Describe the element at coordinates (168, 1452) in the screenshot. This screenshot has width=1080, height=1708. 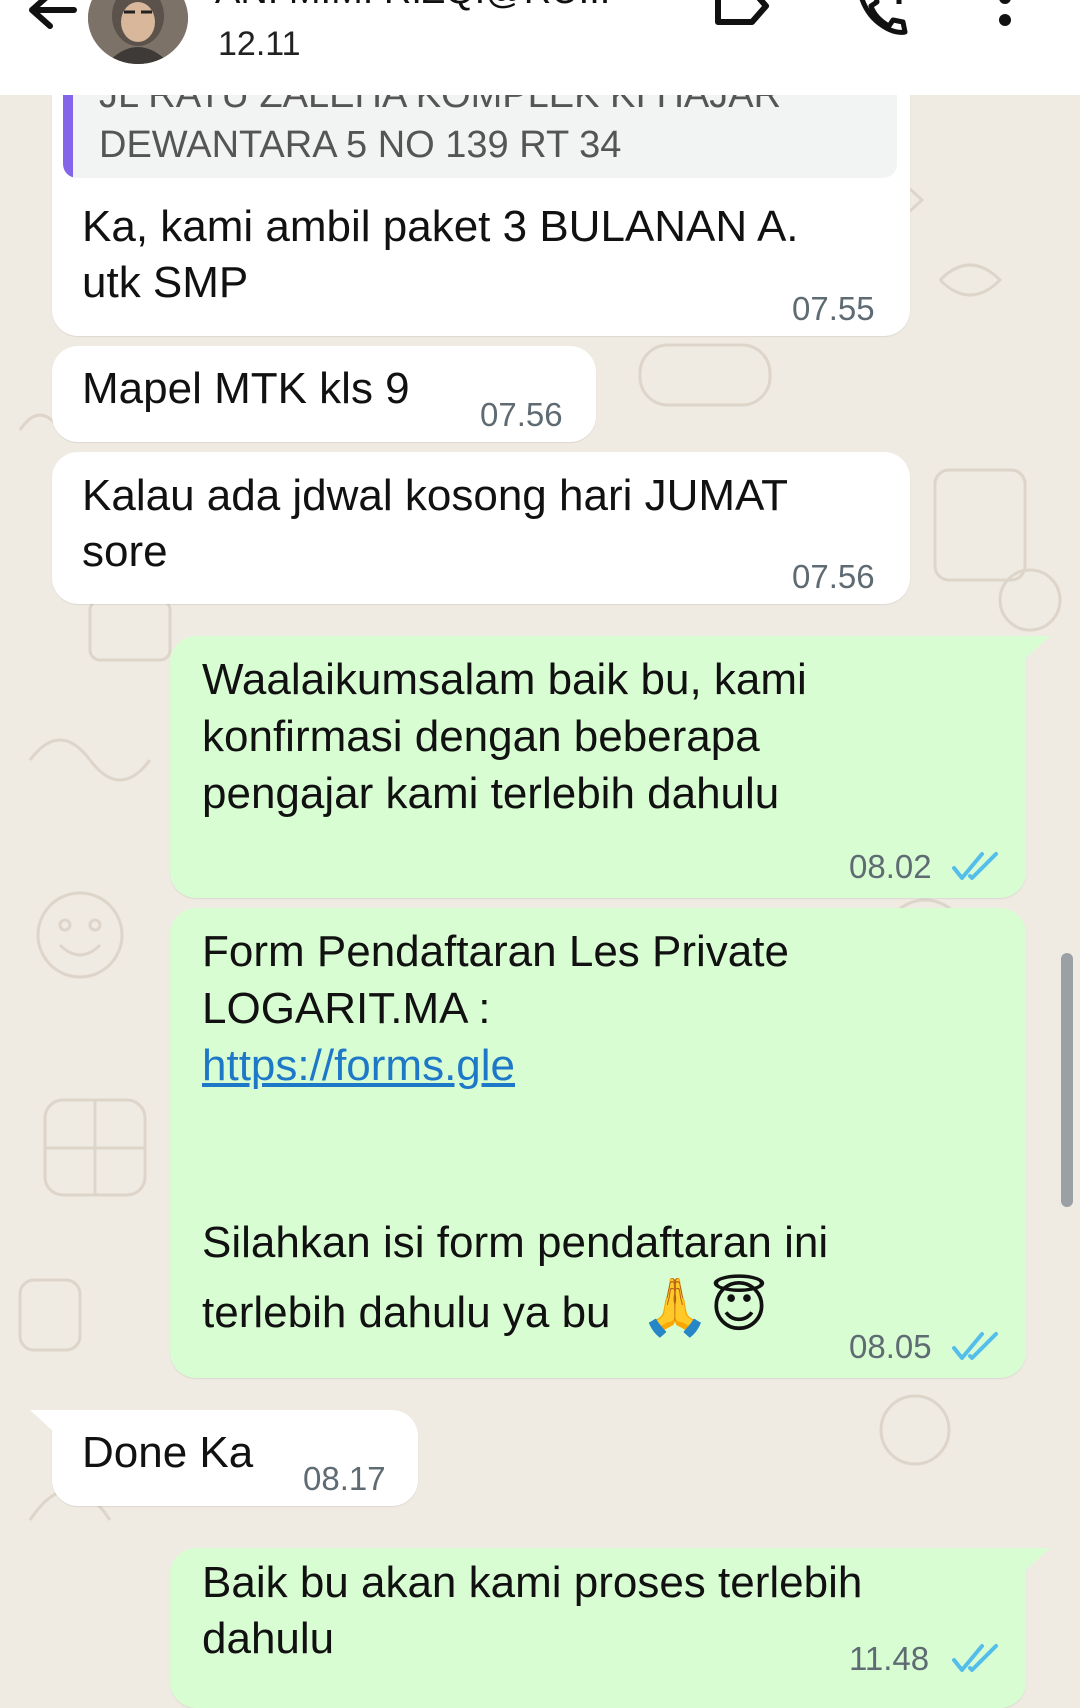
I see `message-text-line: Done Ka` at that location.